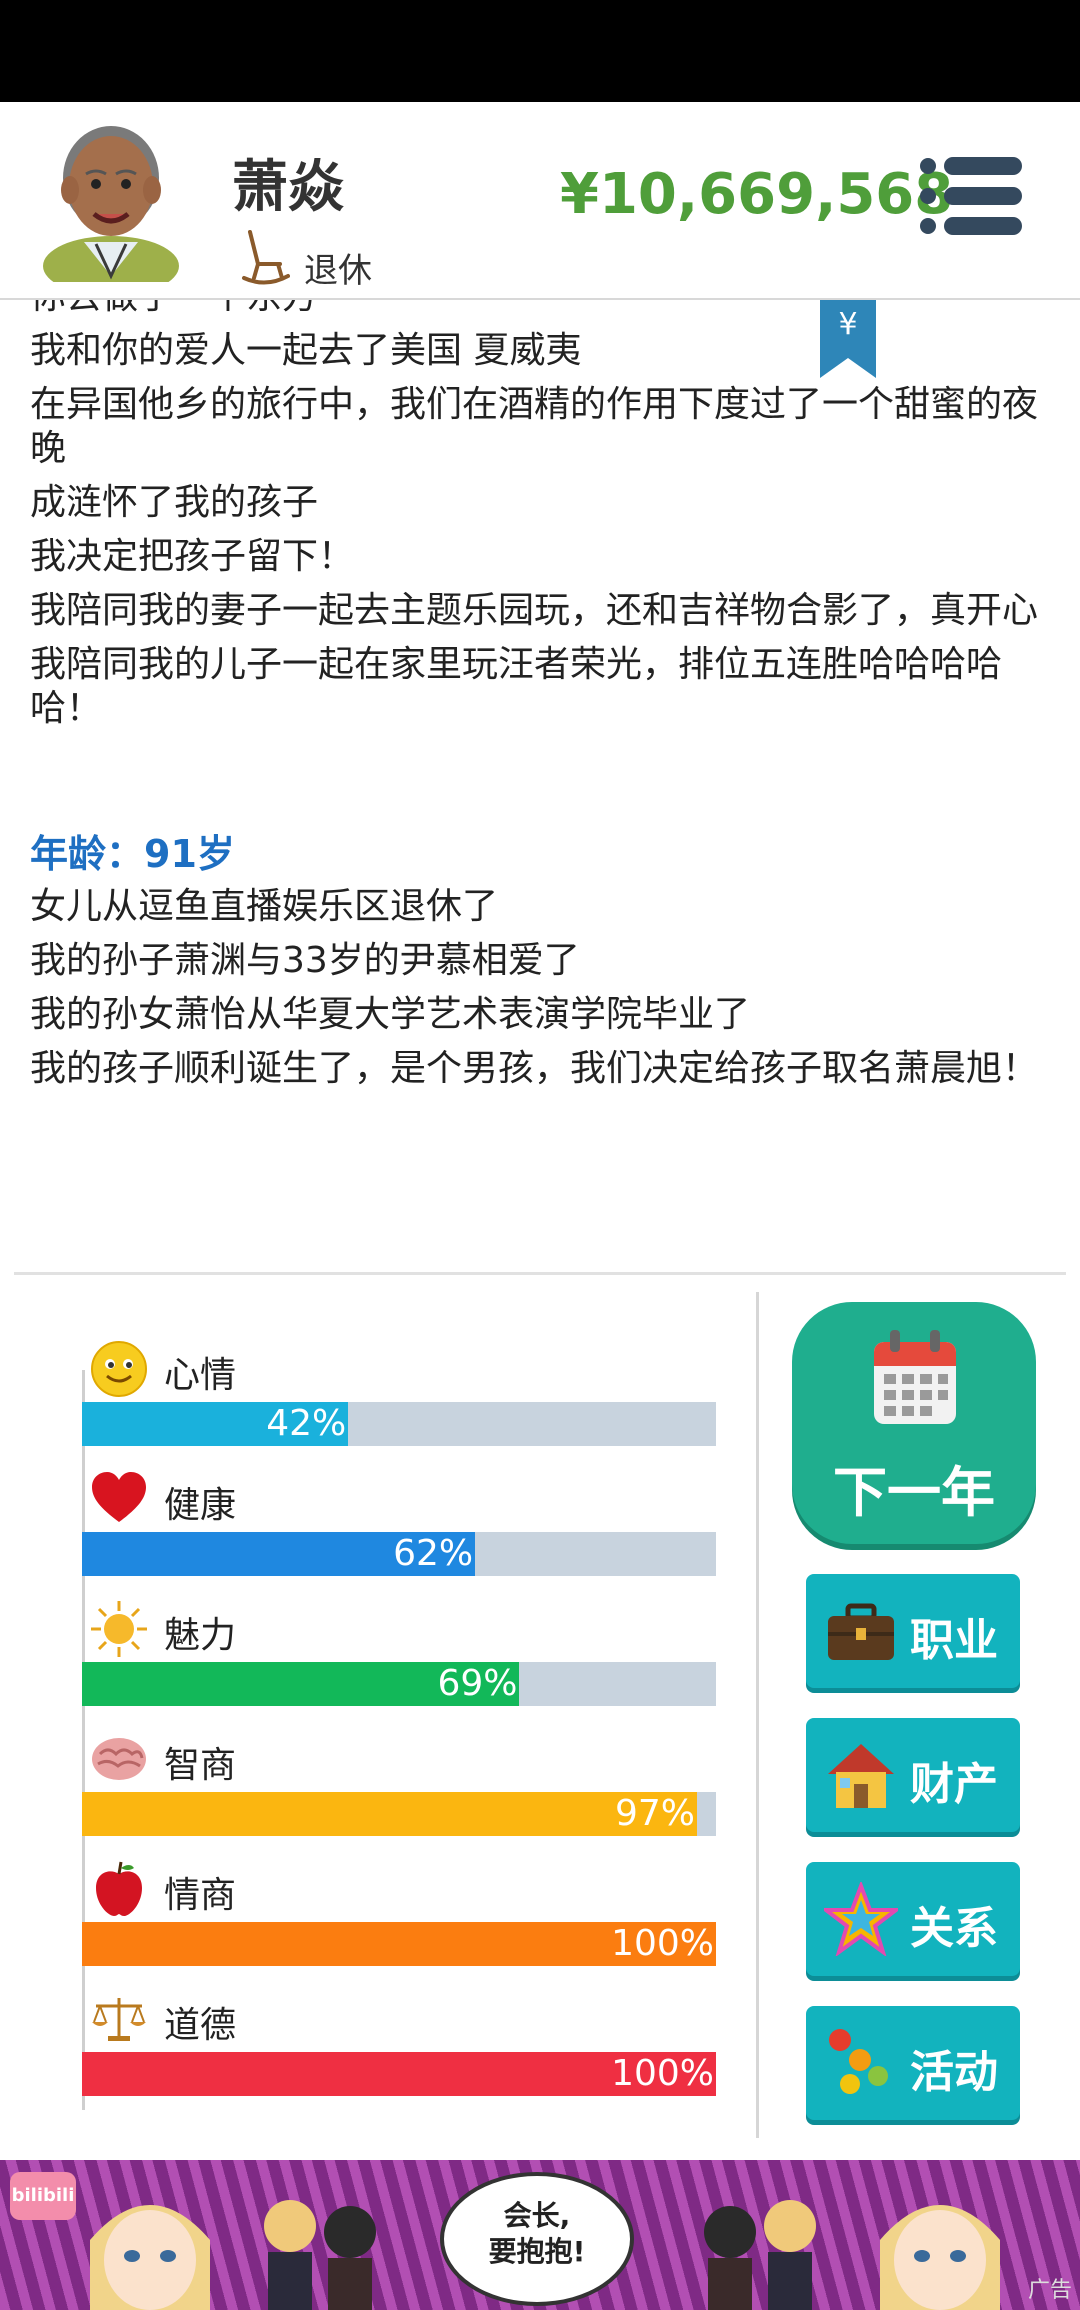  What do you see at coordinates (540, 312) in the screenshot?
I see `log-entry: 你去做了一个东方` at bounding box center [540, 312].